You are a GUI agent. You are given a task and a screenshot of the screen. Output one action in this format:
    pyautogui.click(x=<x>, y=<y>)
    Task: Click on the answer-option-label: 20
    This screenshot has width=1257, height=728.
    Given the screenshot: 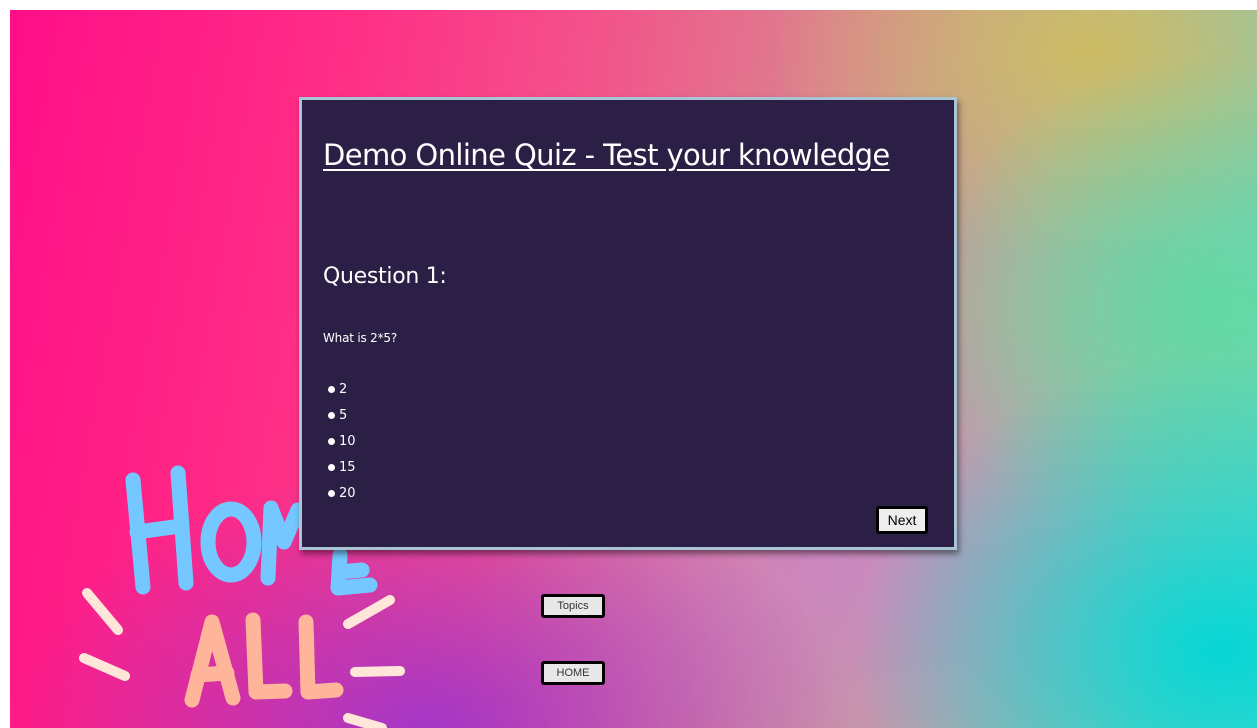 What is the action you would take?
    pyautogui.click(x=347, y=493)
    